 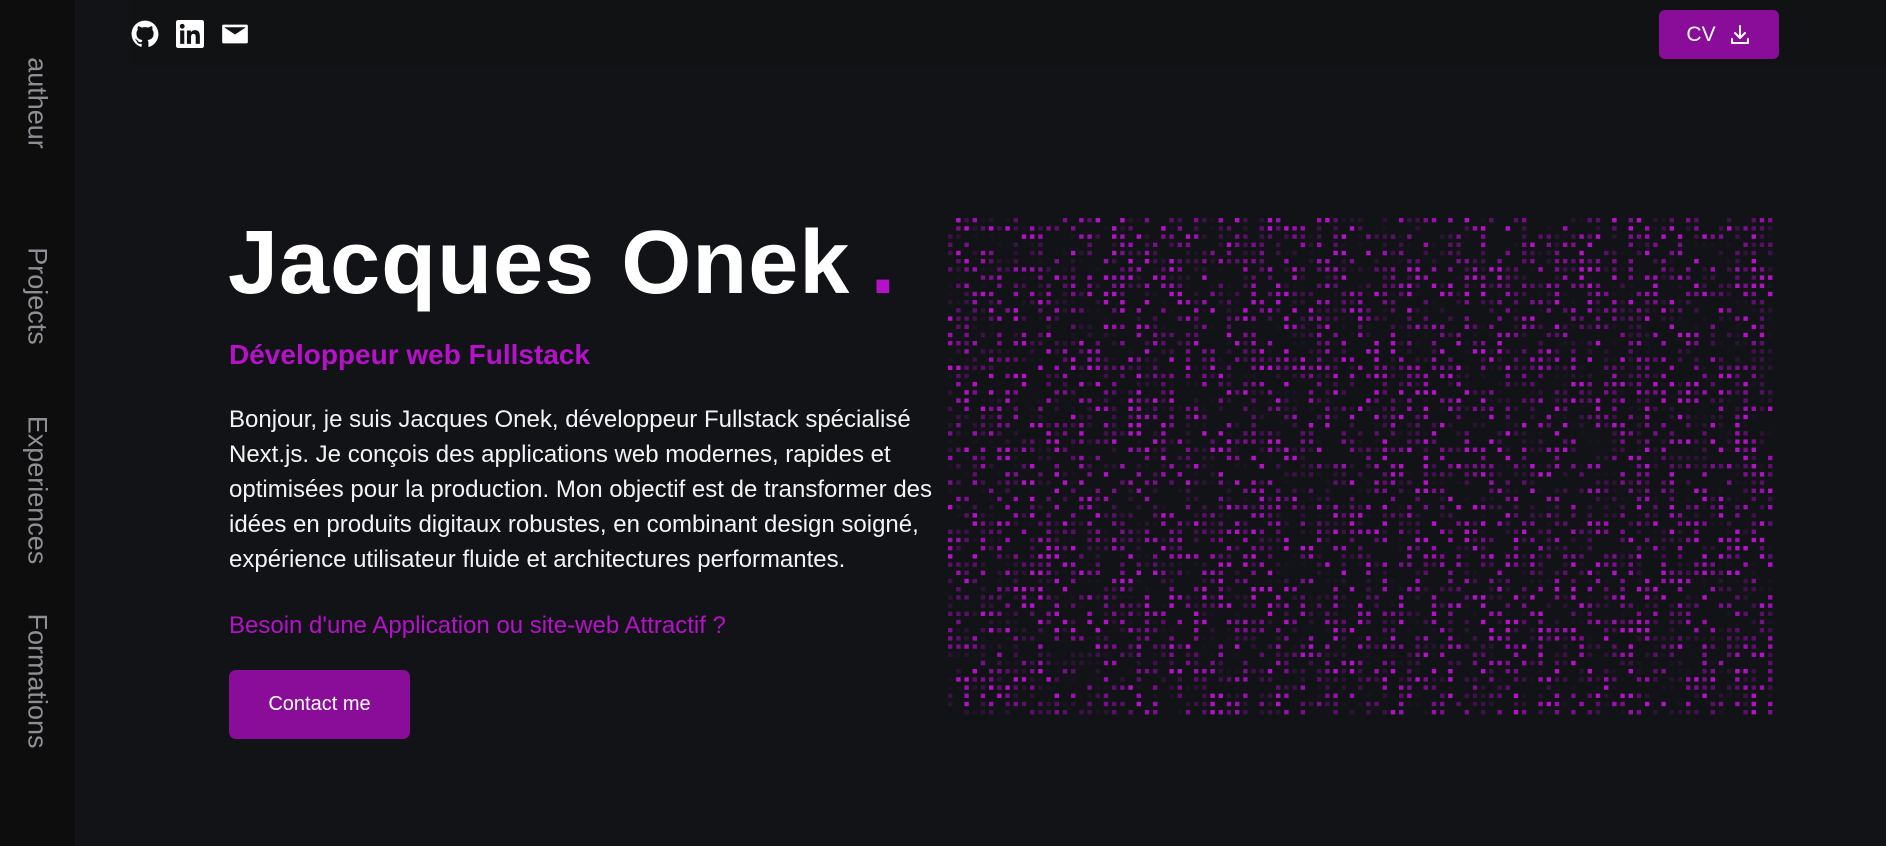 What do you see at coordinates (319, 704) in the screenshot?
I see `contact-button: Contact me` at bounding box center [319, 704].